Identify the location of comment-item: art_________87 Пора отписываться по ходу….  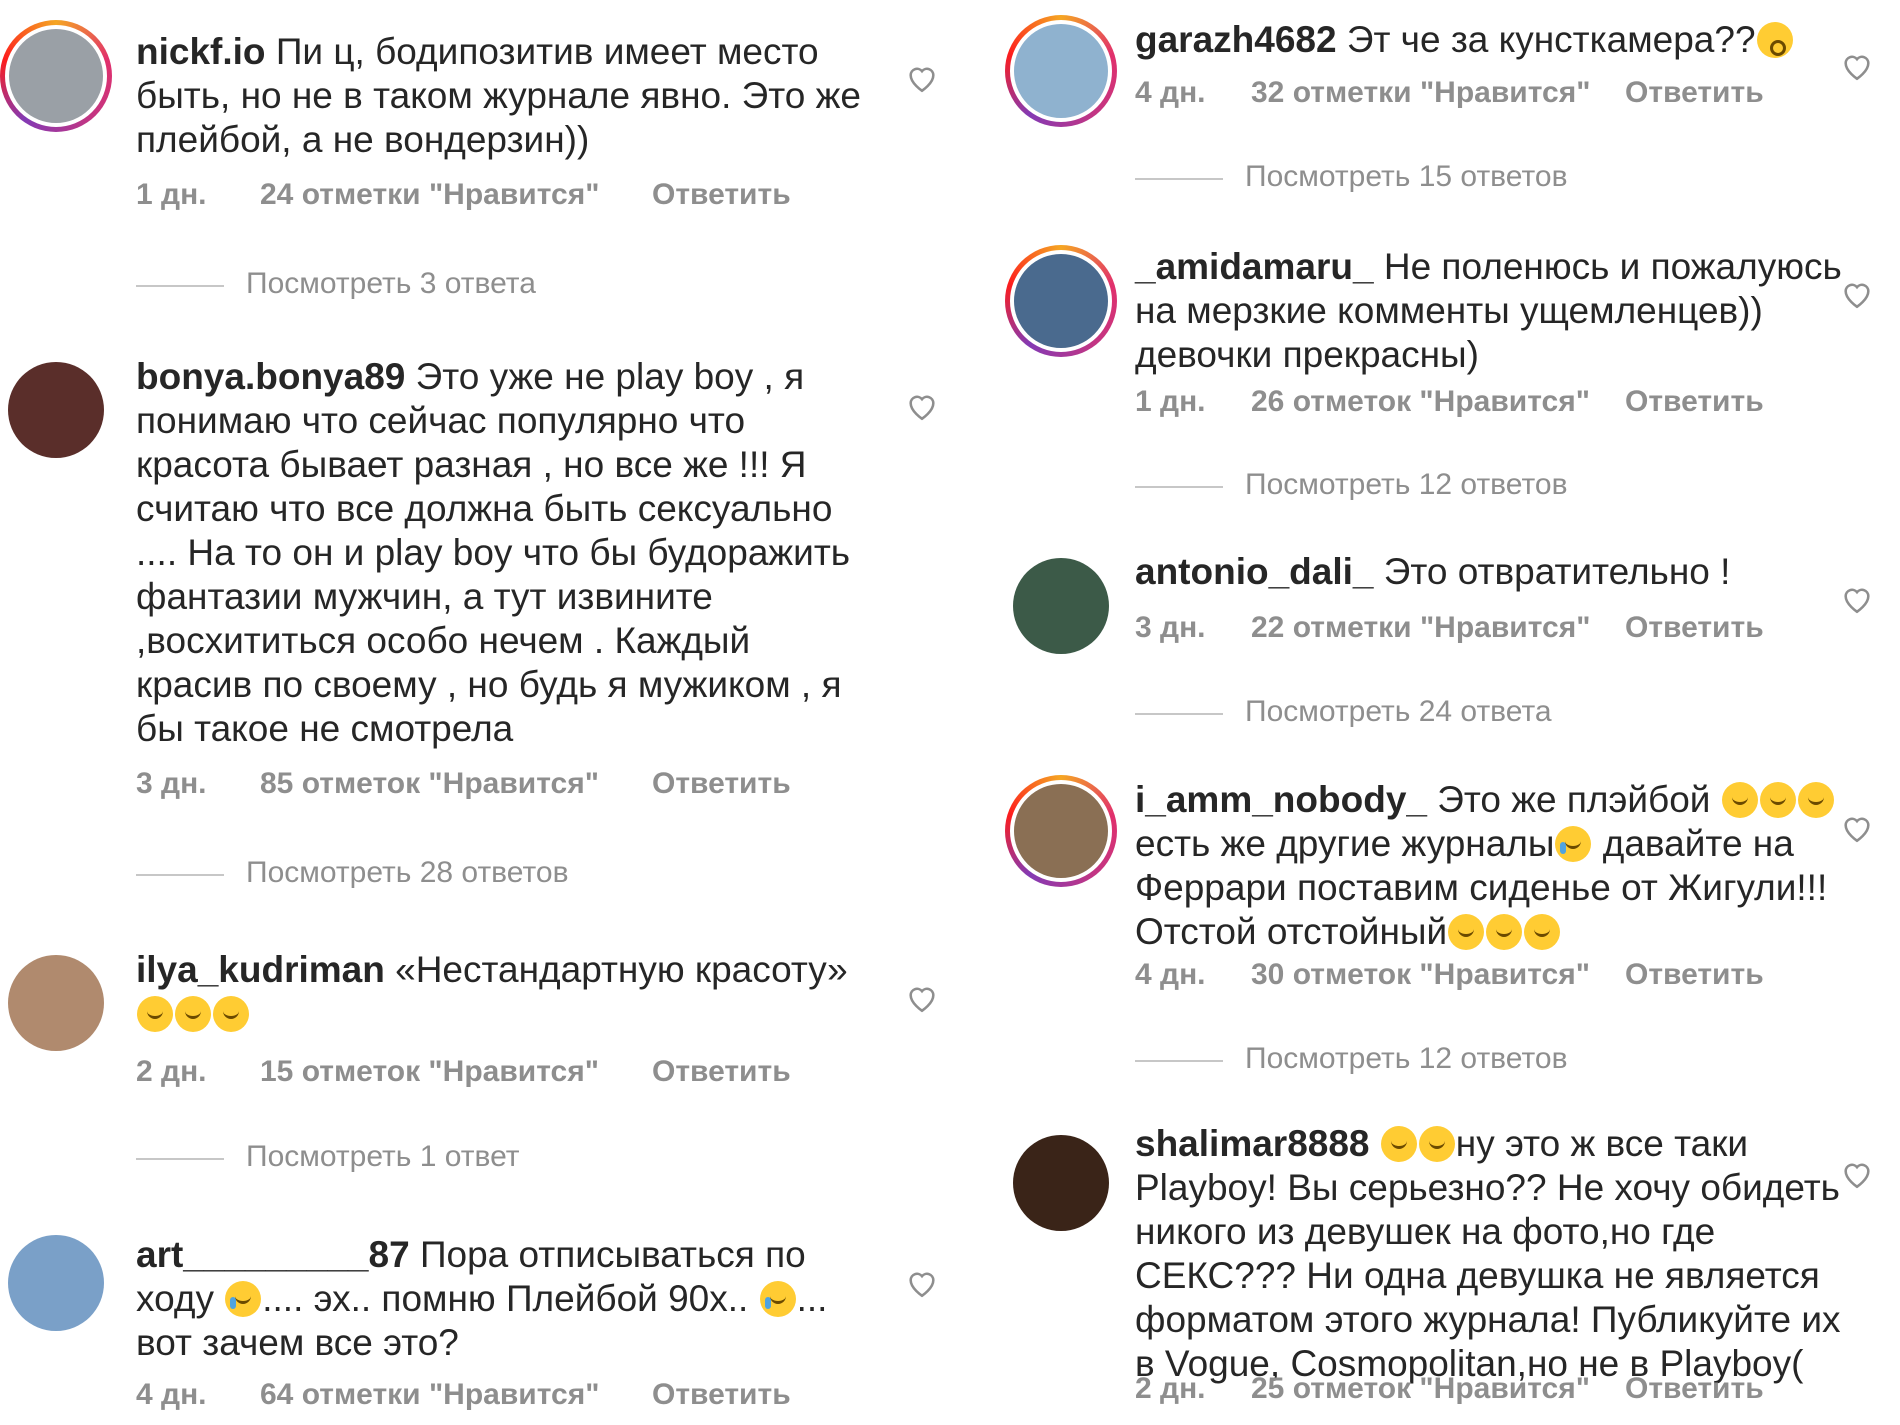
(467, 1320).